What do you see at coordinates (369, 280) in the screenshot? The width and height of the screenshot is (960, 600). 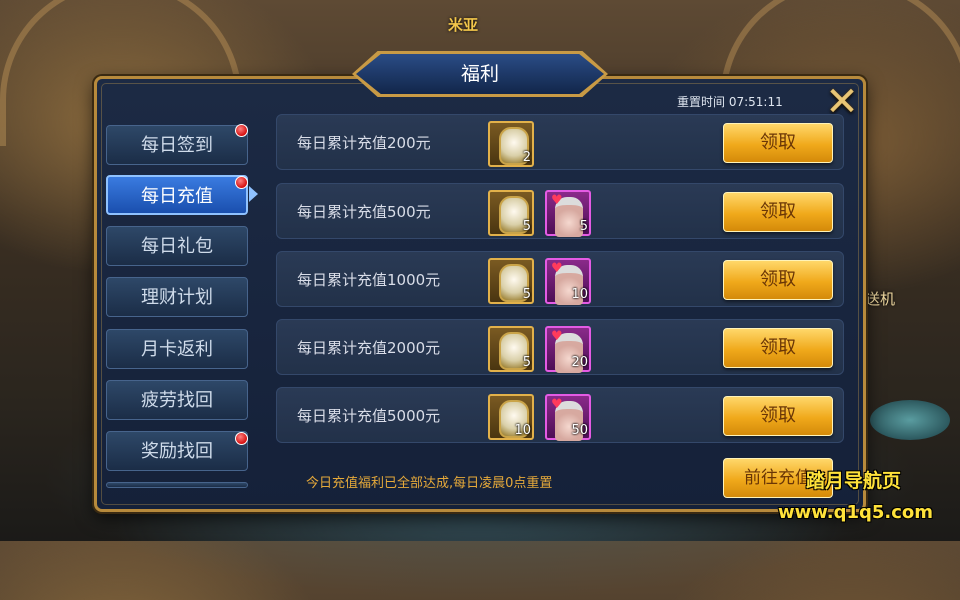 I see `reward-label: 每日累计充值1000元` at bounding box center [369, 280].